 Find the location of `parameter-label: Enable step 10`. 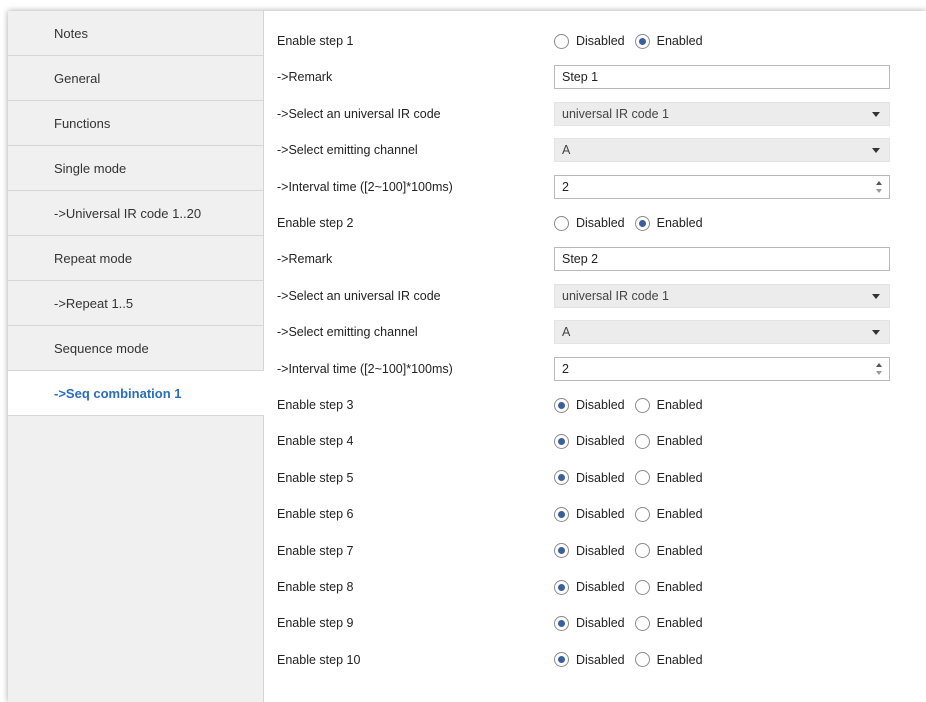

parameter-label: Enable step 10 is located at coordinates (319, 659).